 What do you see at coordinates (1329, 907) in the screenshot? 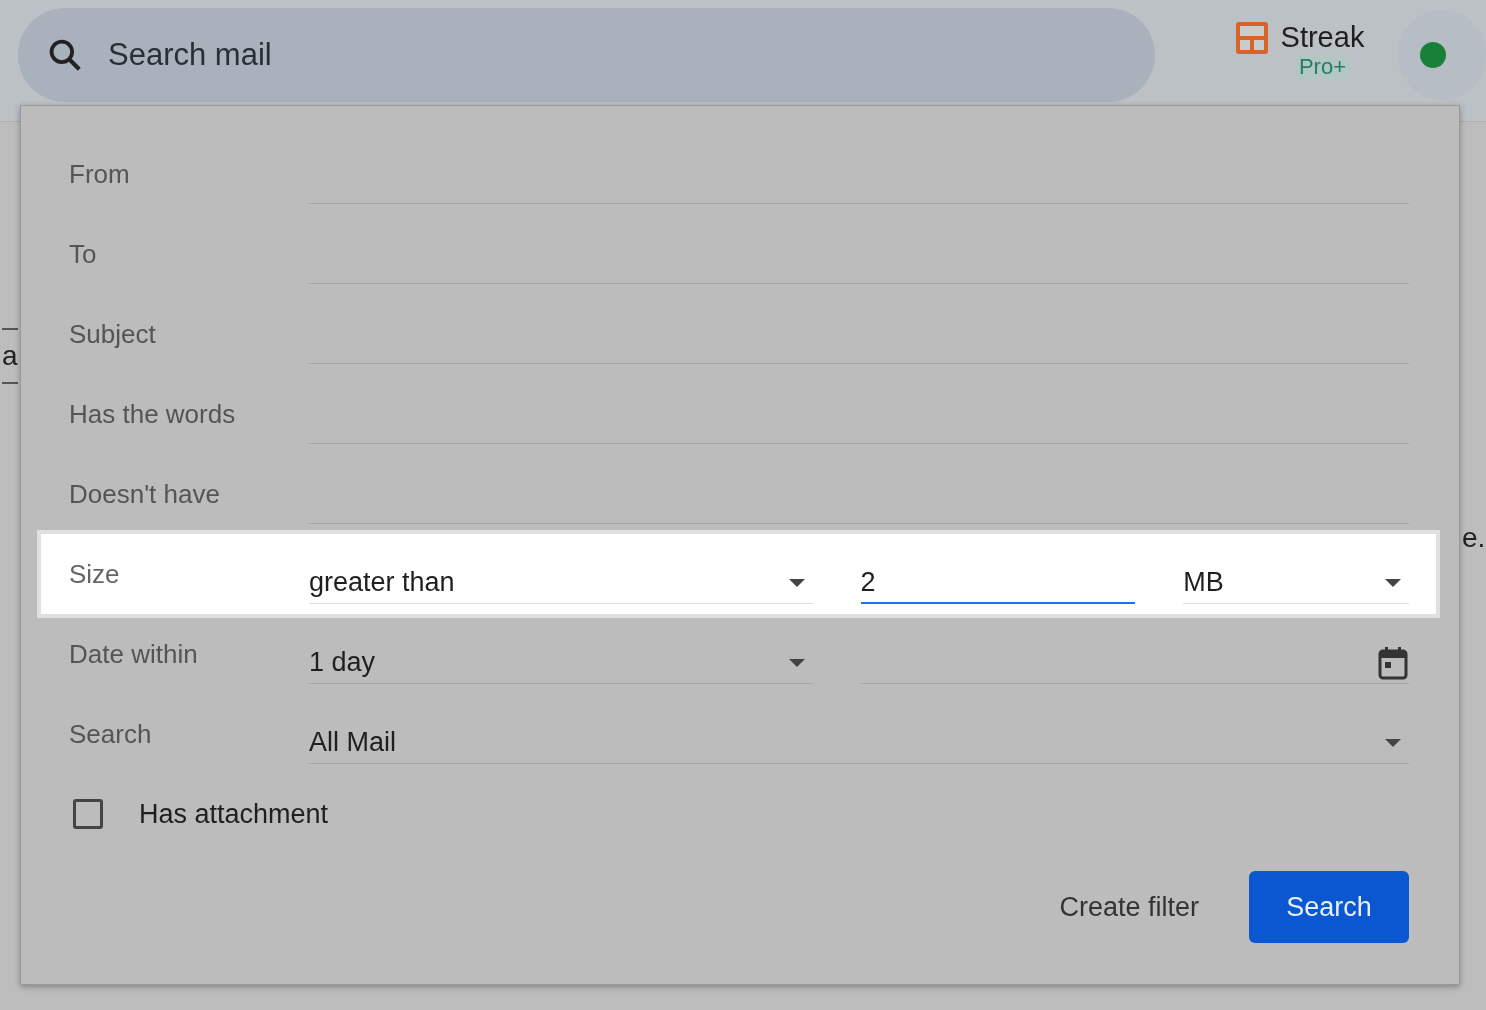
I see `search-button: Search` at bounding box center [1329, 907].